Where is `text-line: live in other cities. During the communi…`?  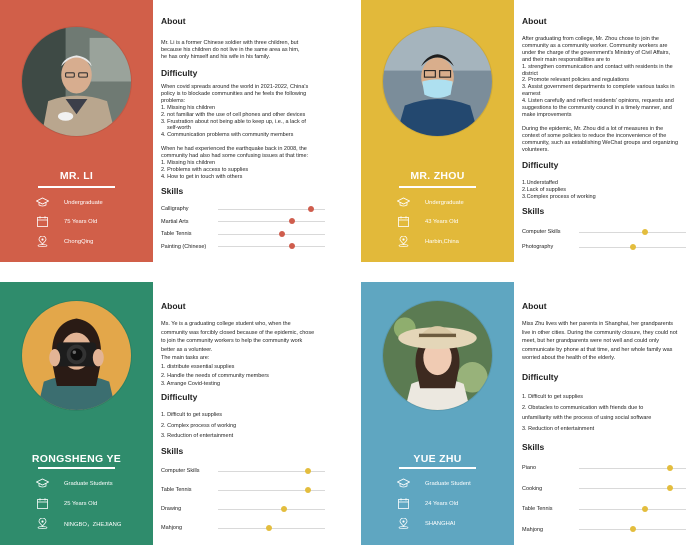
text-line: live in other cities. During the communi… is located at coordinates (600, 332).